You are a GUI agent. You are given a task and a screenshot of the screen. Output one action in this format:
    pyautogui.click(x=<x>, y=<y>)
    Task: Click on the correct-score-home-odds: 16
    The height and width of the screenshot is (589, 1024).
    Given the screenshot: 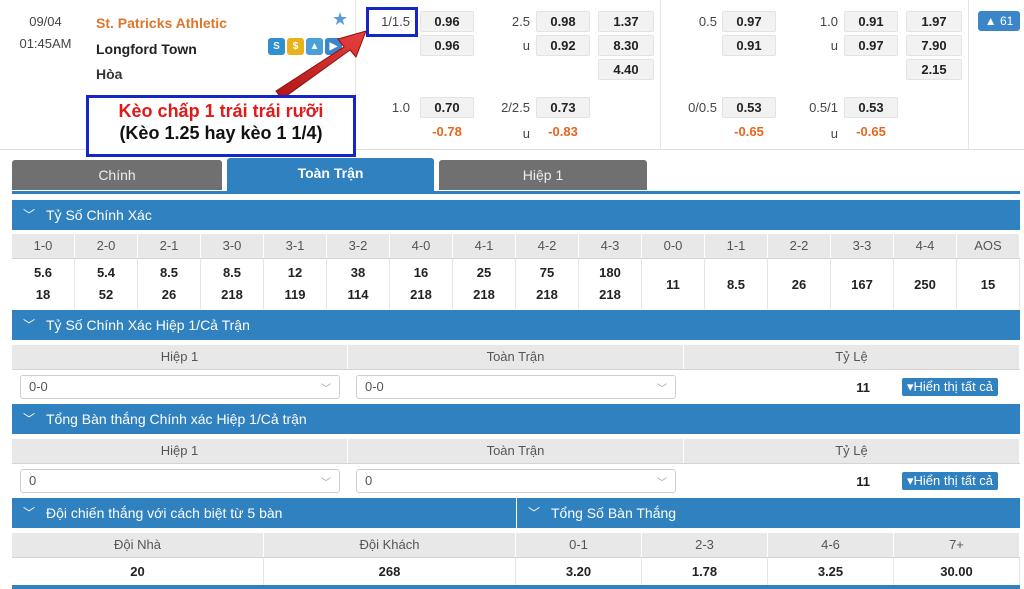 What is the action you would take?
    pyautogui.click(x=421, y=273)
    